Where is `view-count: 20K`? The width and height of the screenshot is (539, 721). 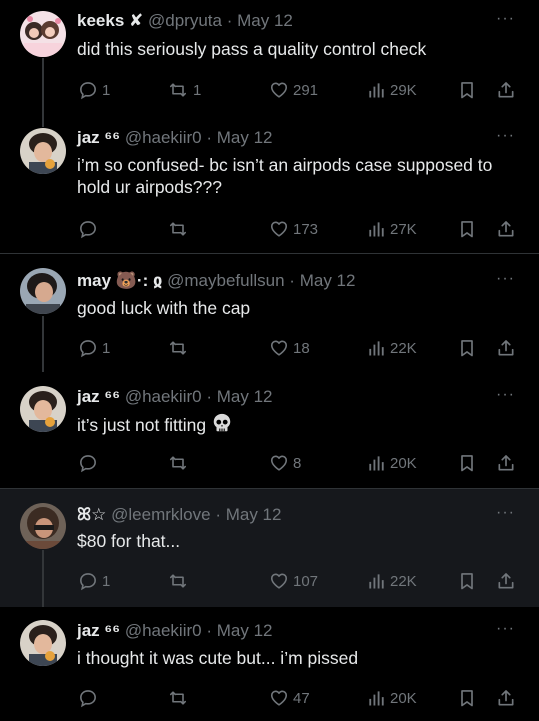
view-count: 20K is located at coordinates (403, 463).